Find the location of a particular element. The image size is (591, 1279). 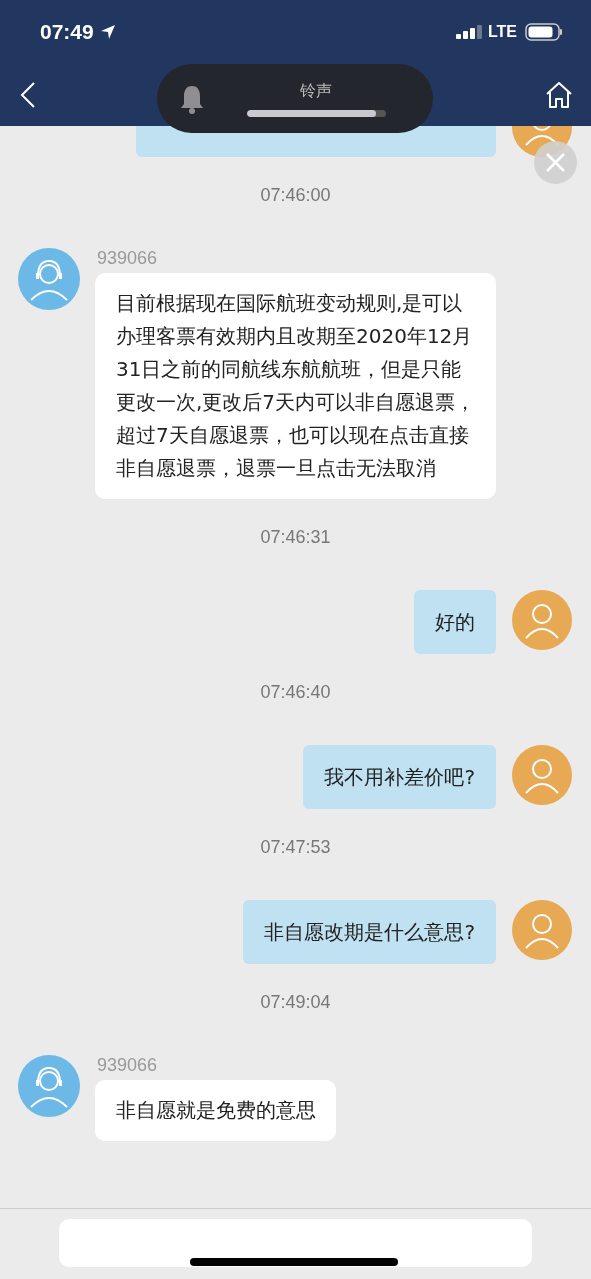

timestamp: 07:47:53 is located at coordinates (295, 847).